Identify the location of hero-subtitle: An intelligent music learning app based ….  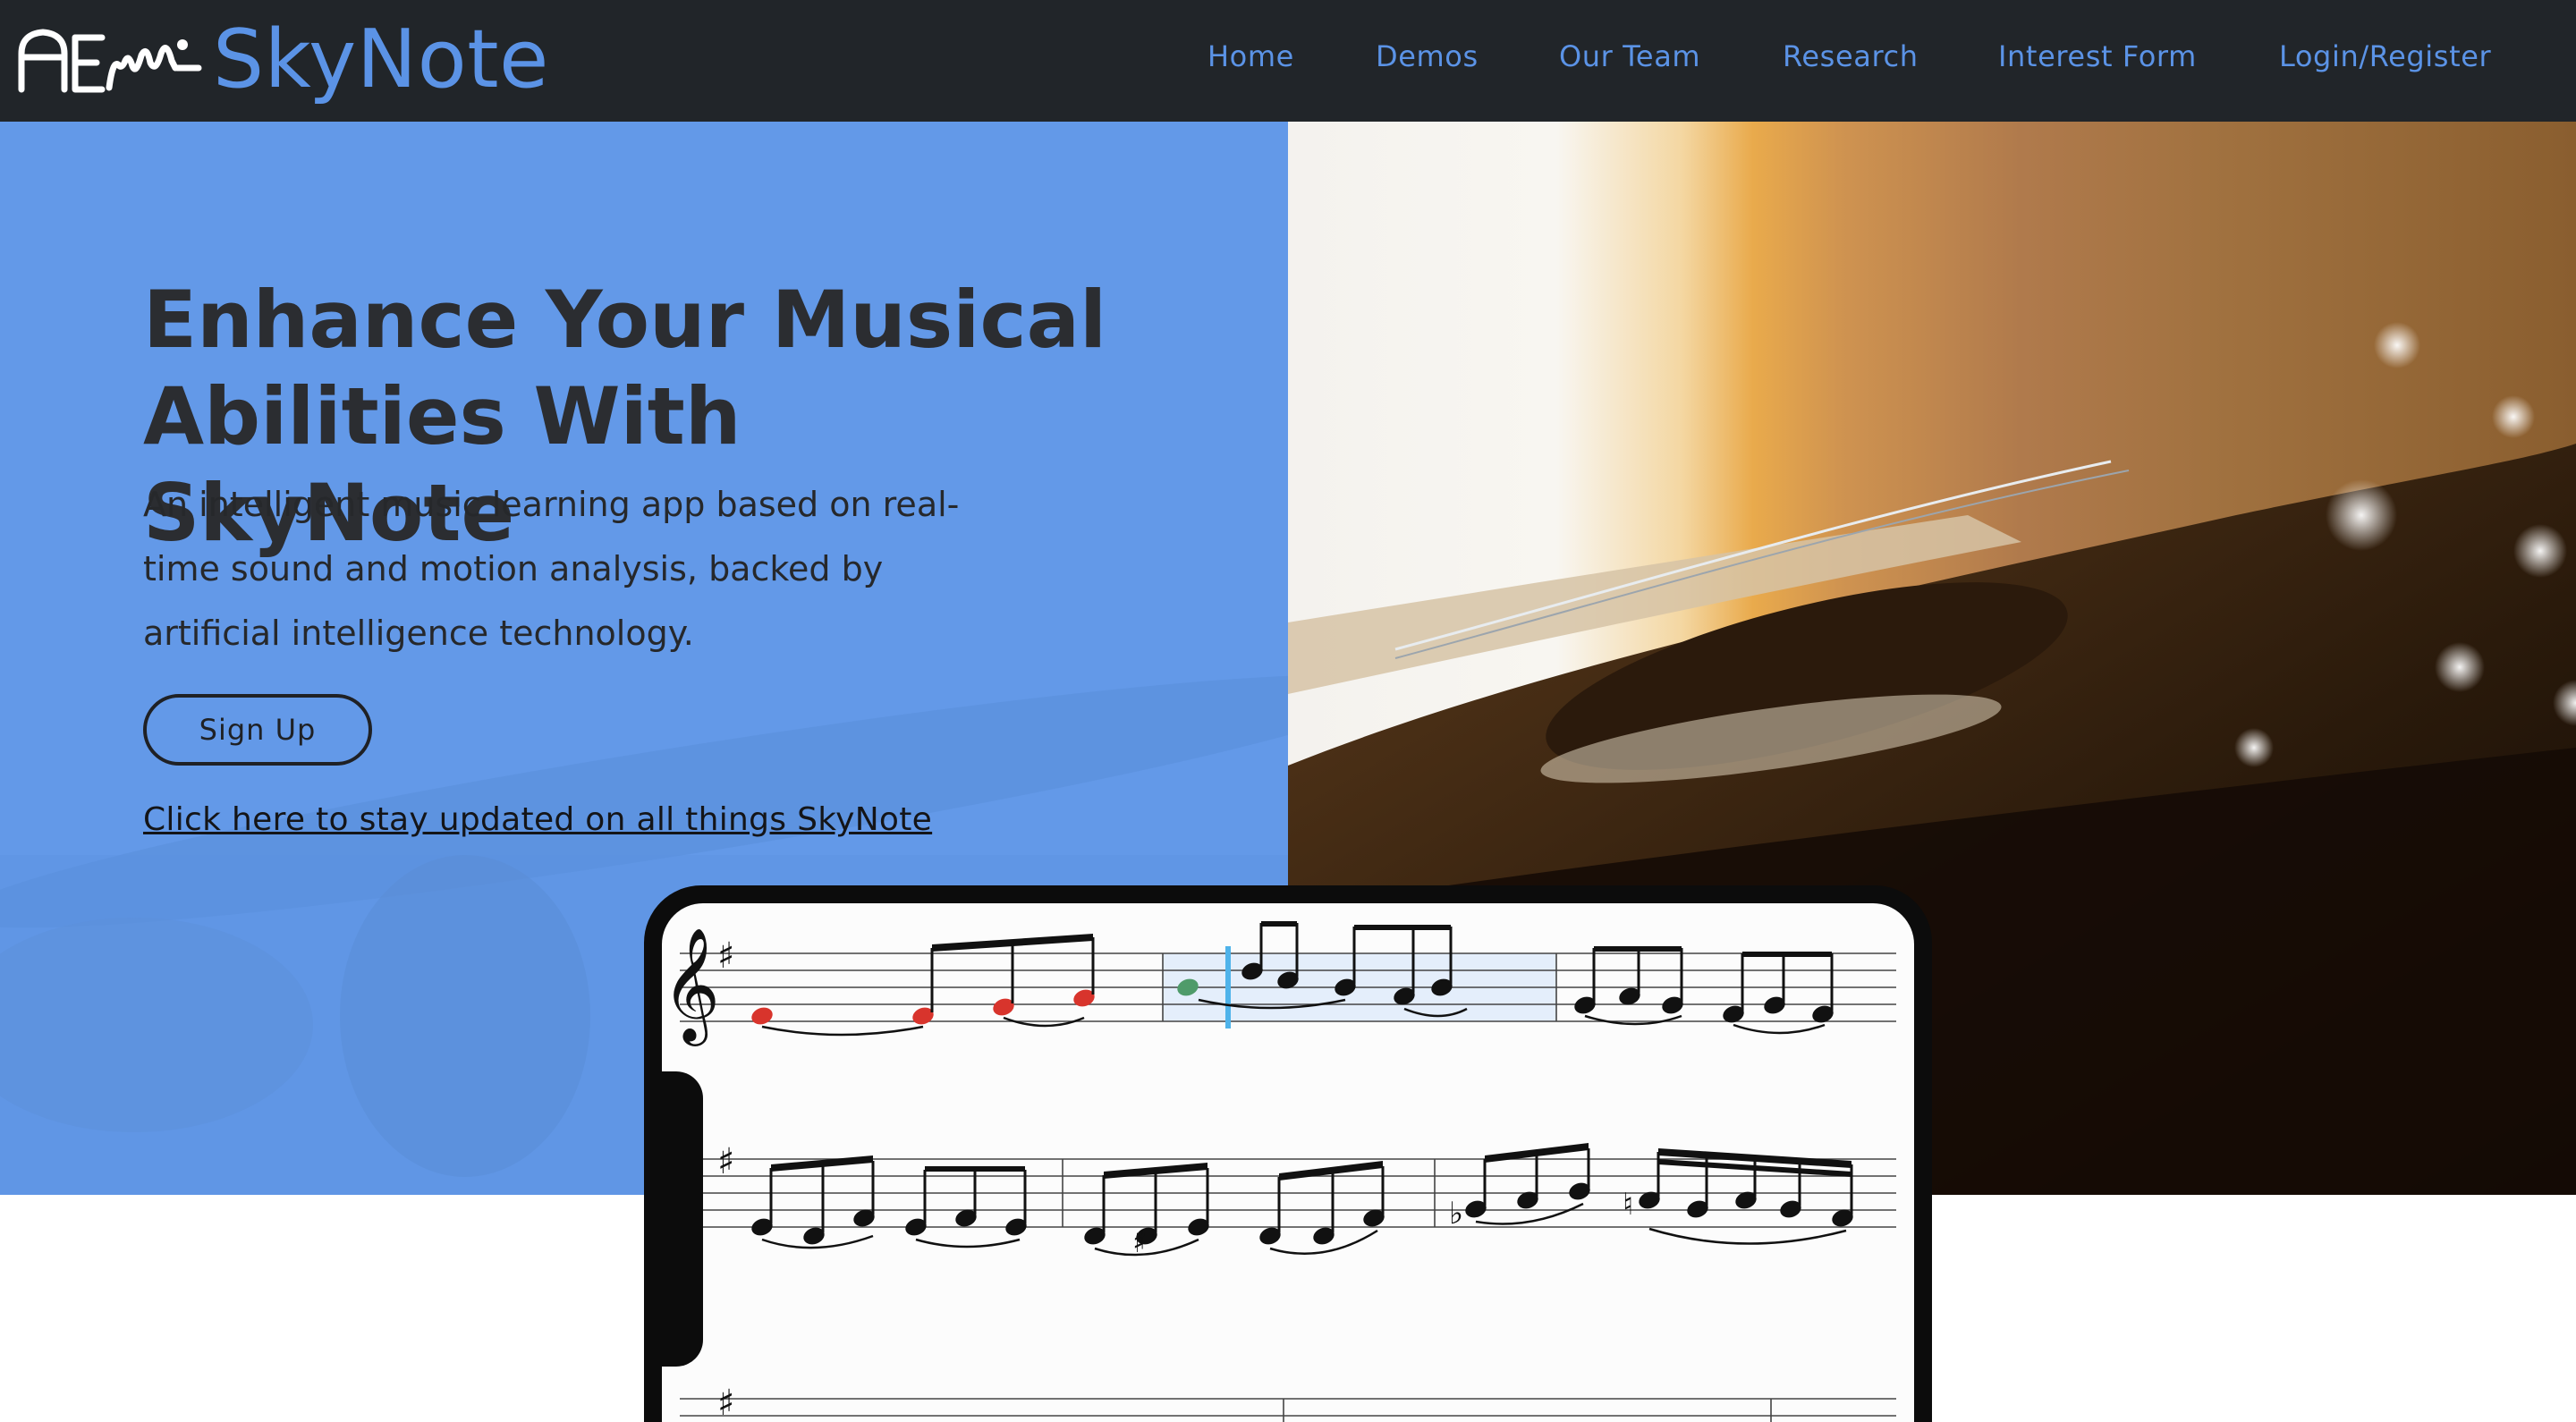
(551, 569).